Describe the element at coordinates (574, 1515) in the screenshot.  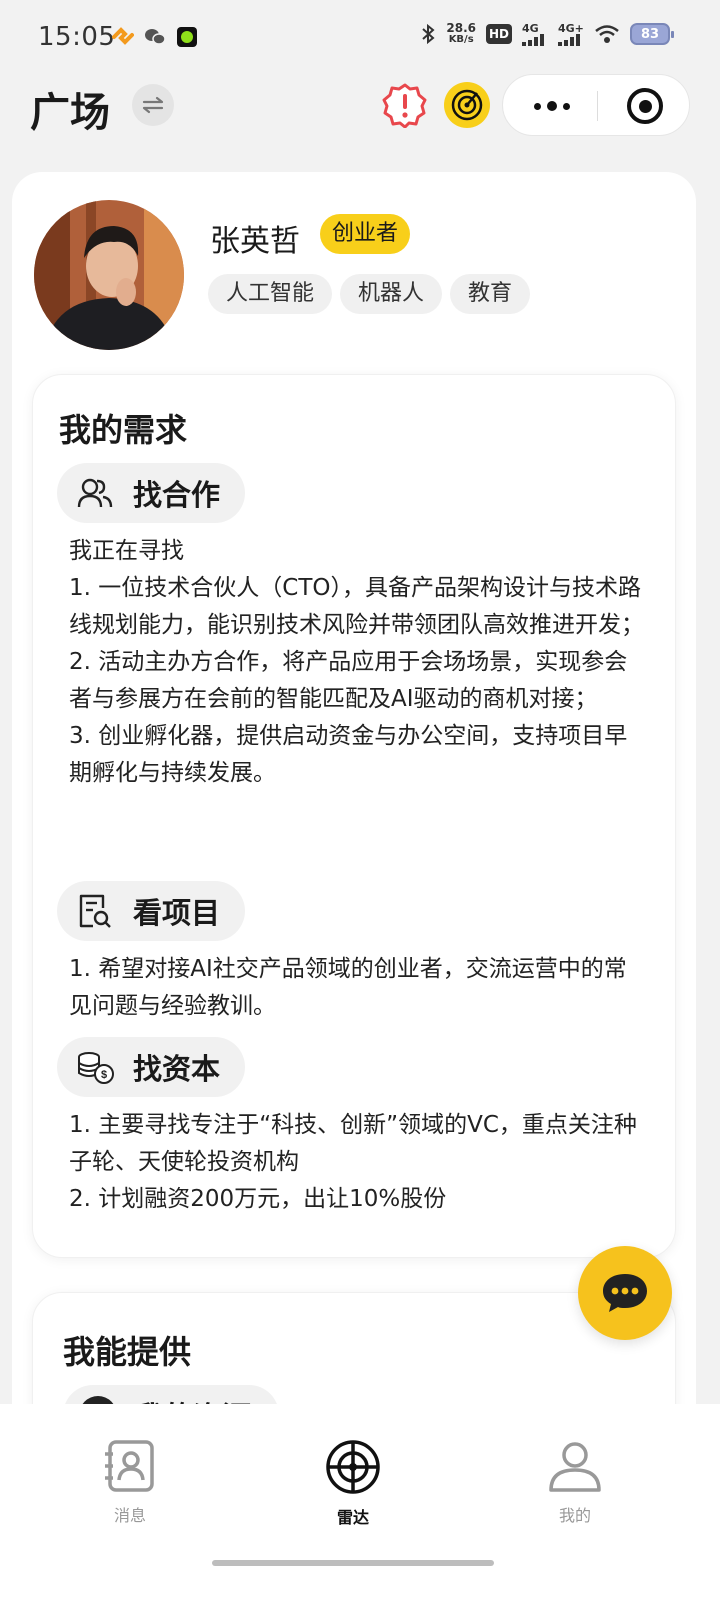
I see `nav-label: 我的` at that location.